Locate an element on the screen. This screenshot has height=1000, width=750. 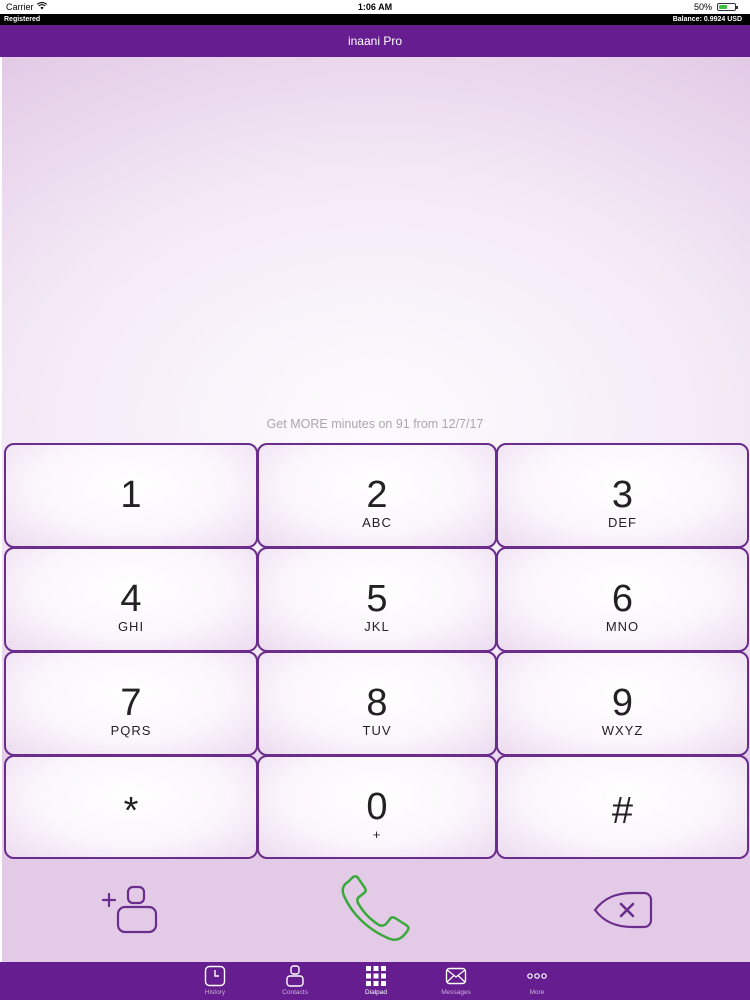
key-letters: PQRS is located at coordinates (131, 730).